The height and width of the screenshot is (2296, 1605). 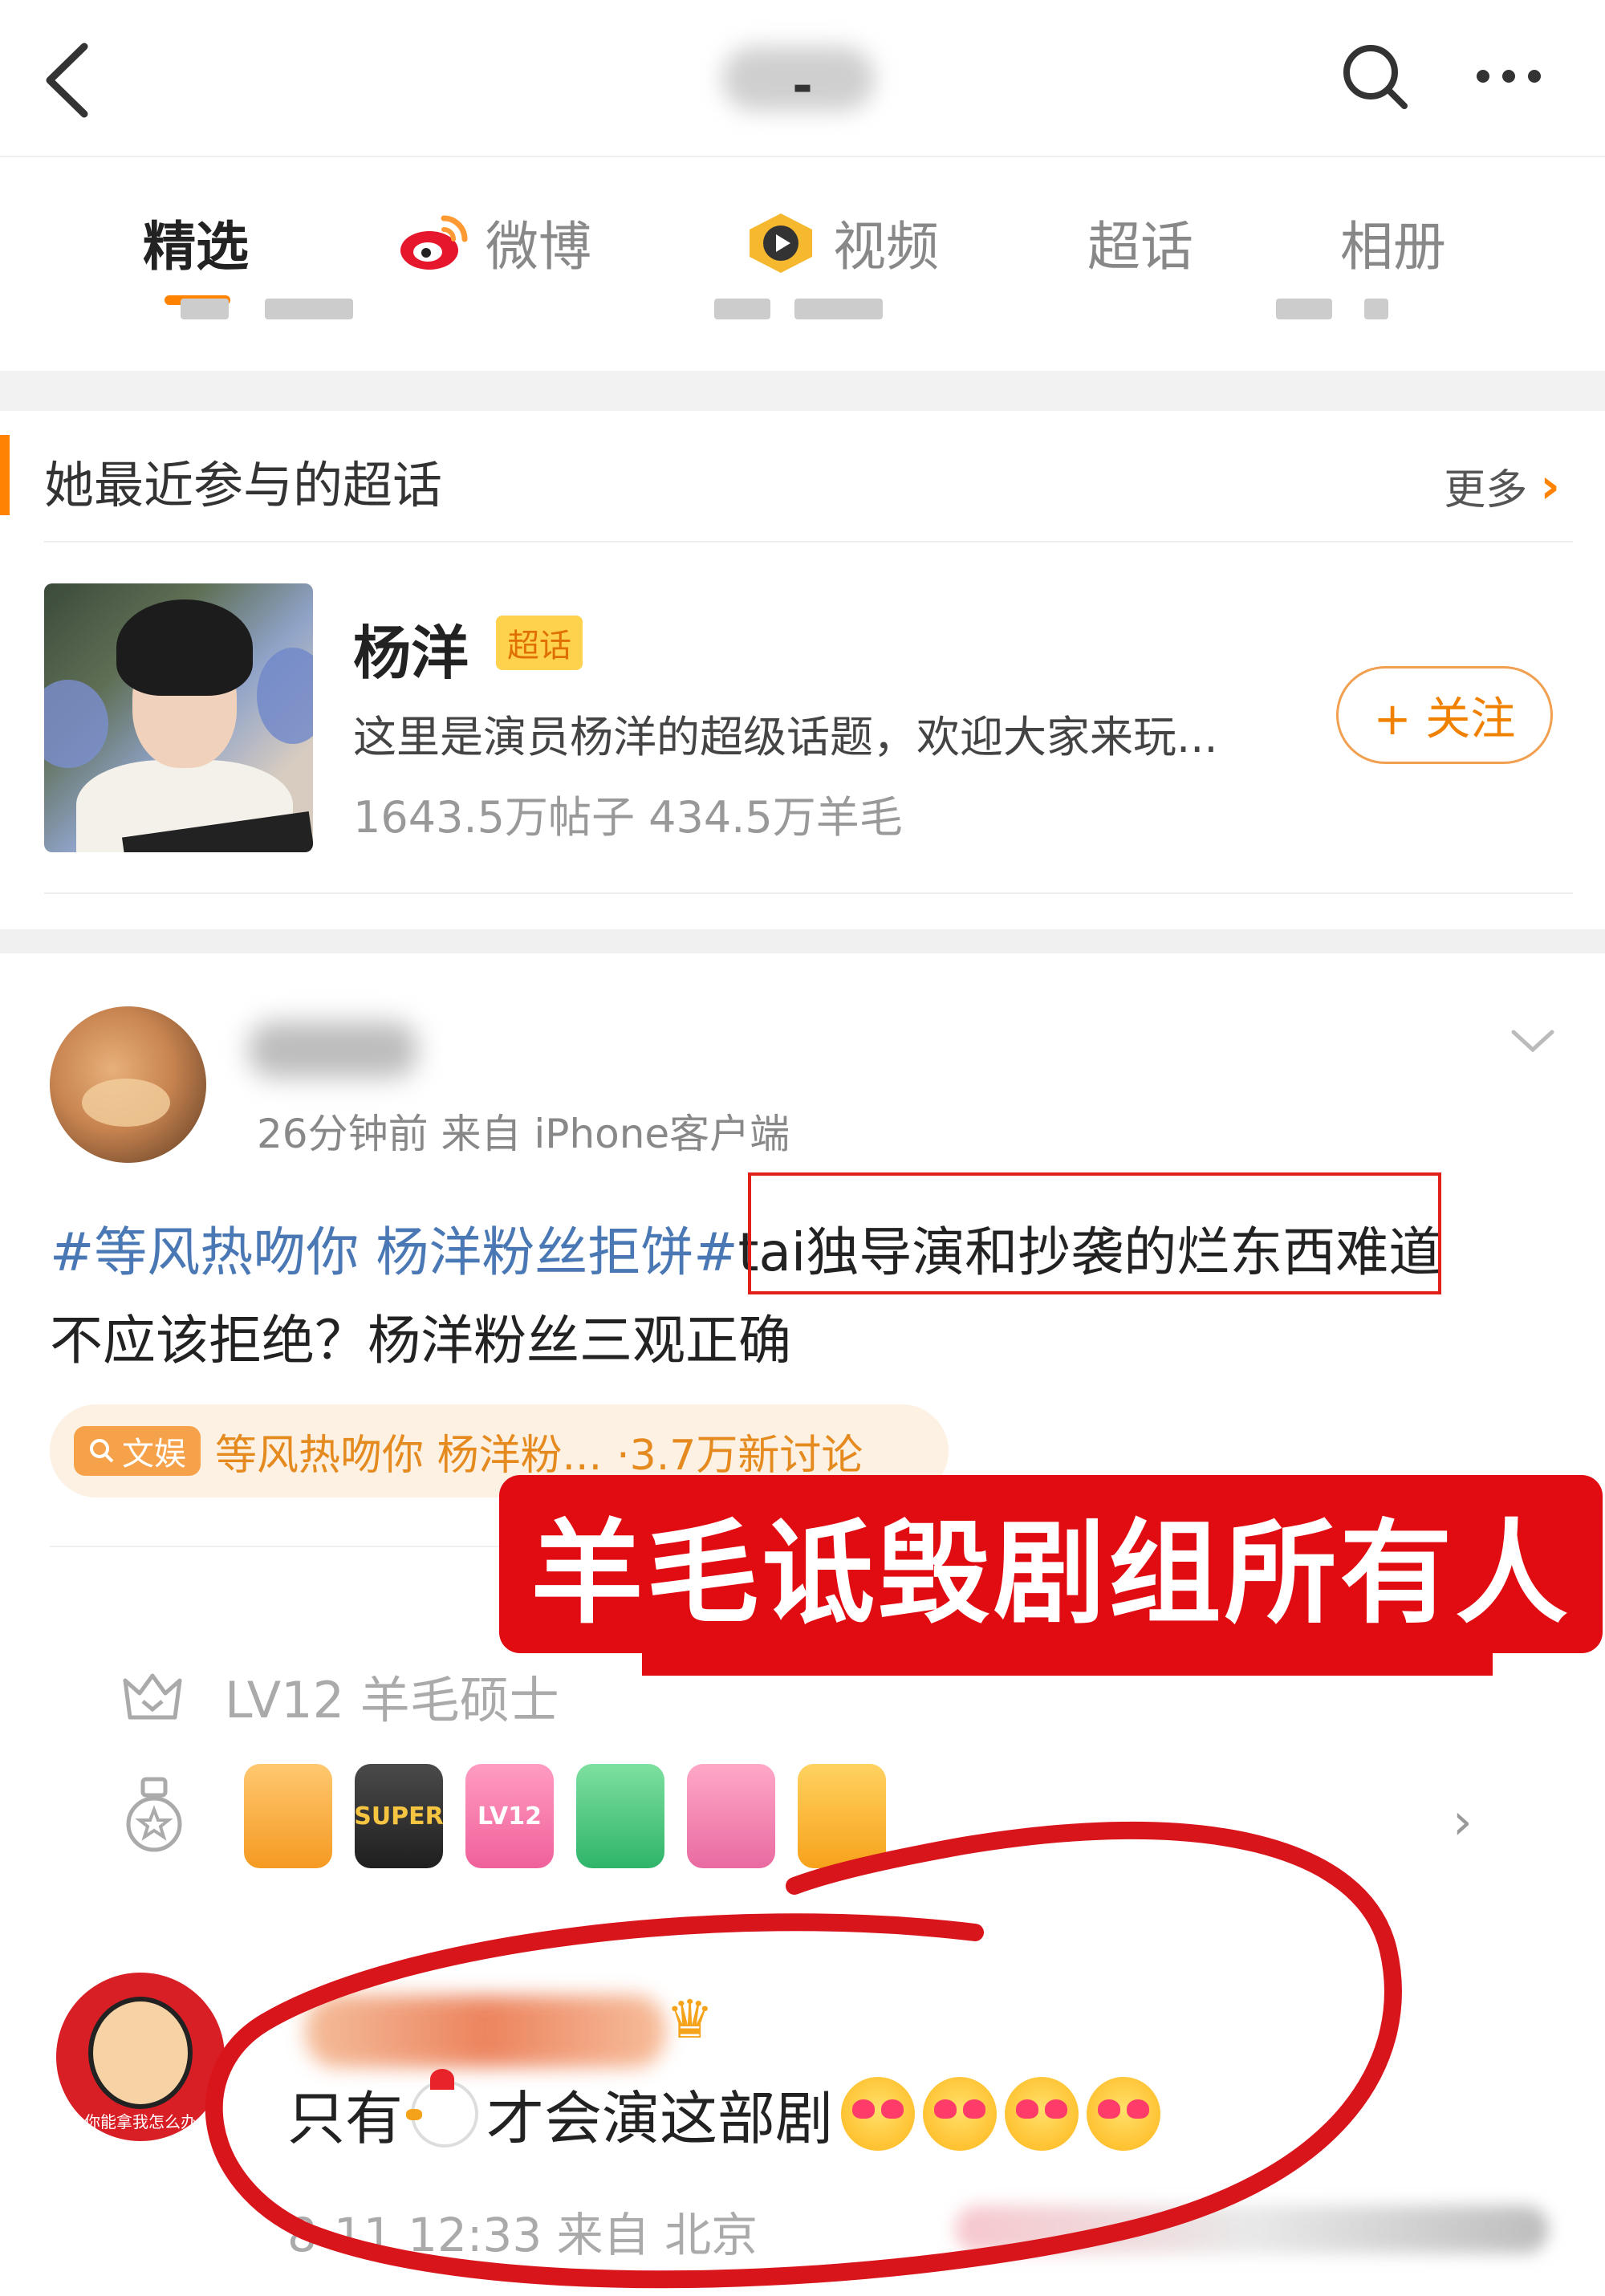 I want to click on tab-featured: 精选, so click(x=196, y=242).